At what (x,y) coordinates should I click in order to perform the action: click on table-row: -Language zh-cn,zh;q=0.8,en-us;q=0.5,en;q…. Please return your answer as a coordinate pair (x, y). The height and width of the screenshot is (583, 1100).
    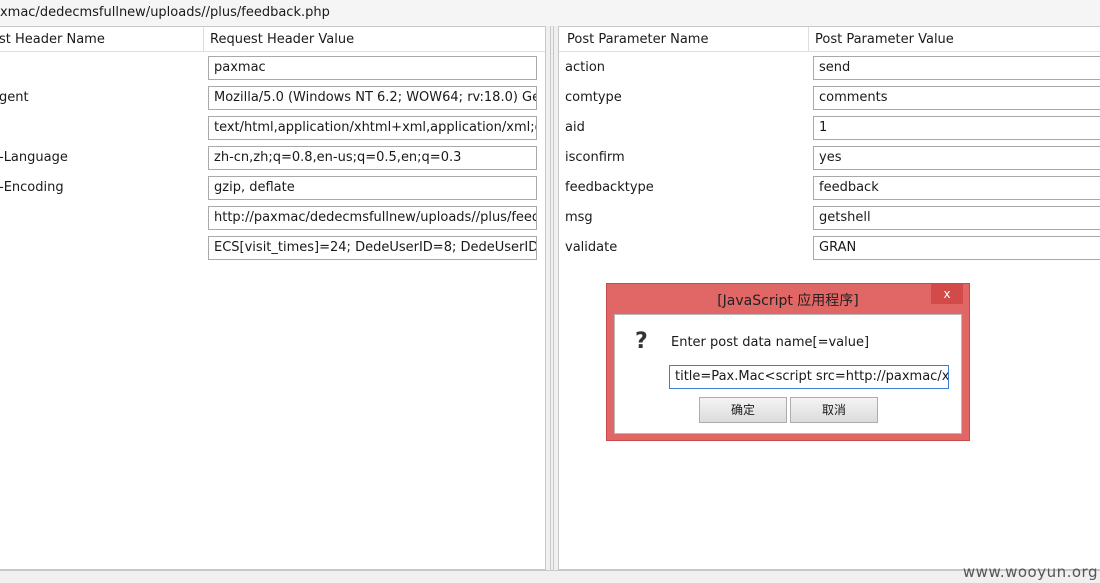
    Looking at the image, I should click on (272, 158).